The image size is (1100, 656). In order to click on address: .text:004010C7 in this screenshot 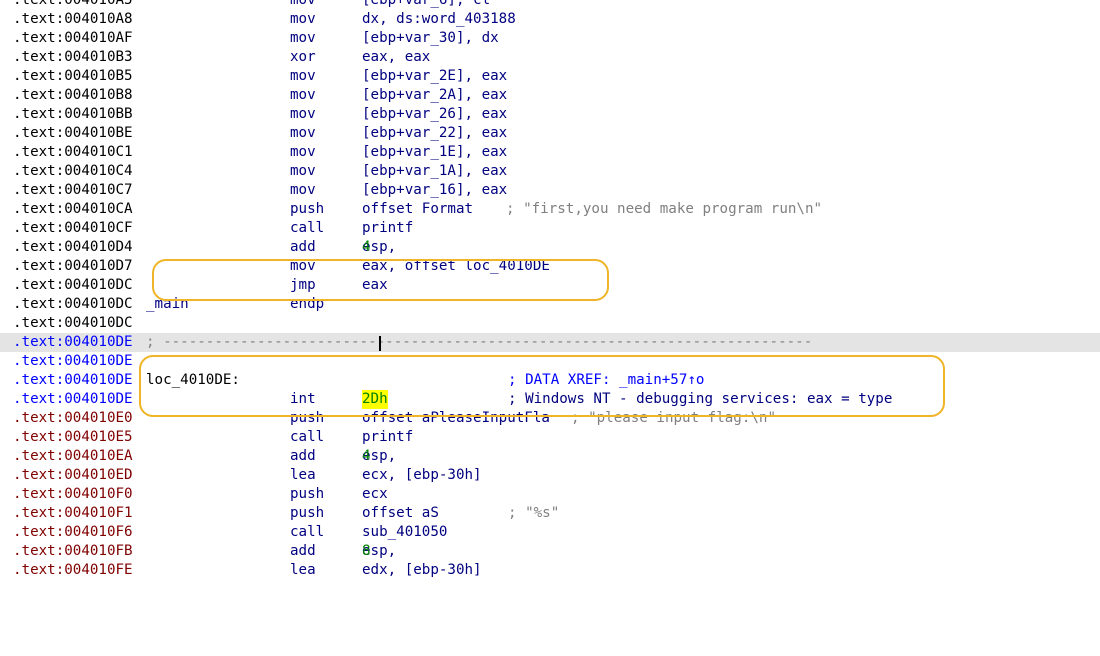, I will do `click(73, 190)`.